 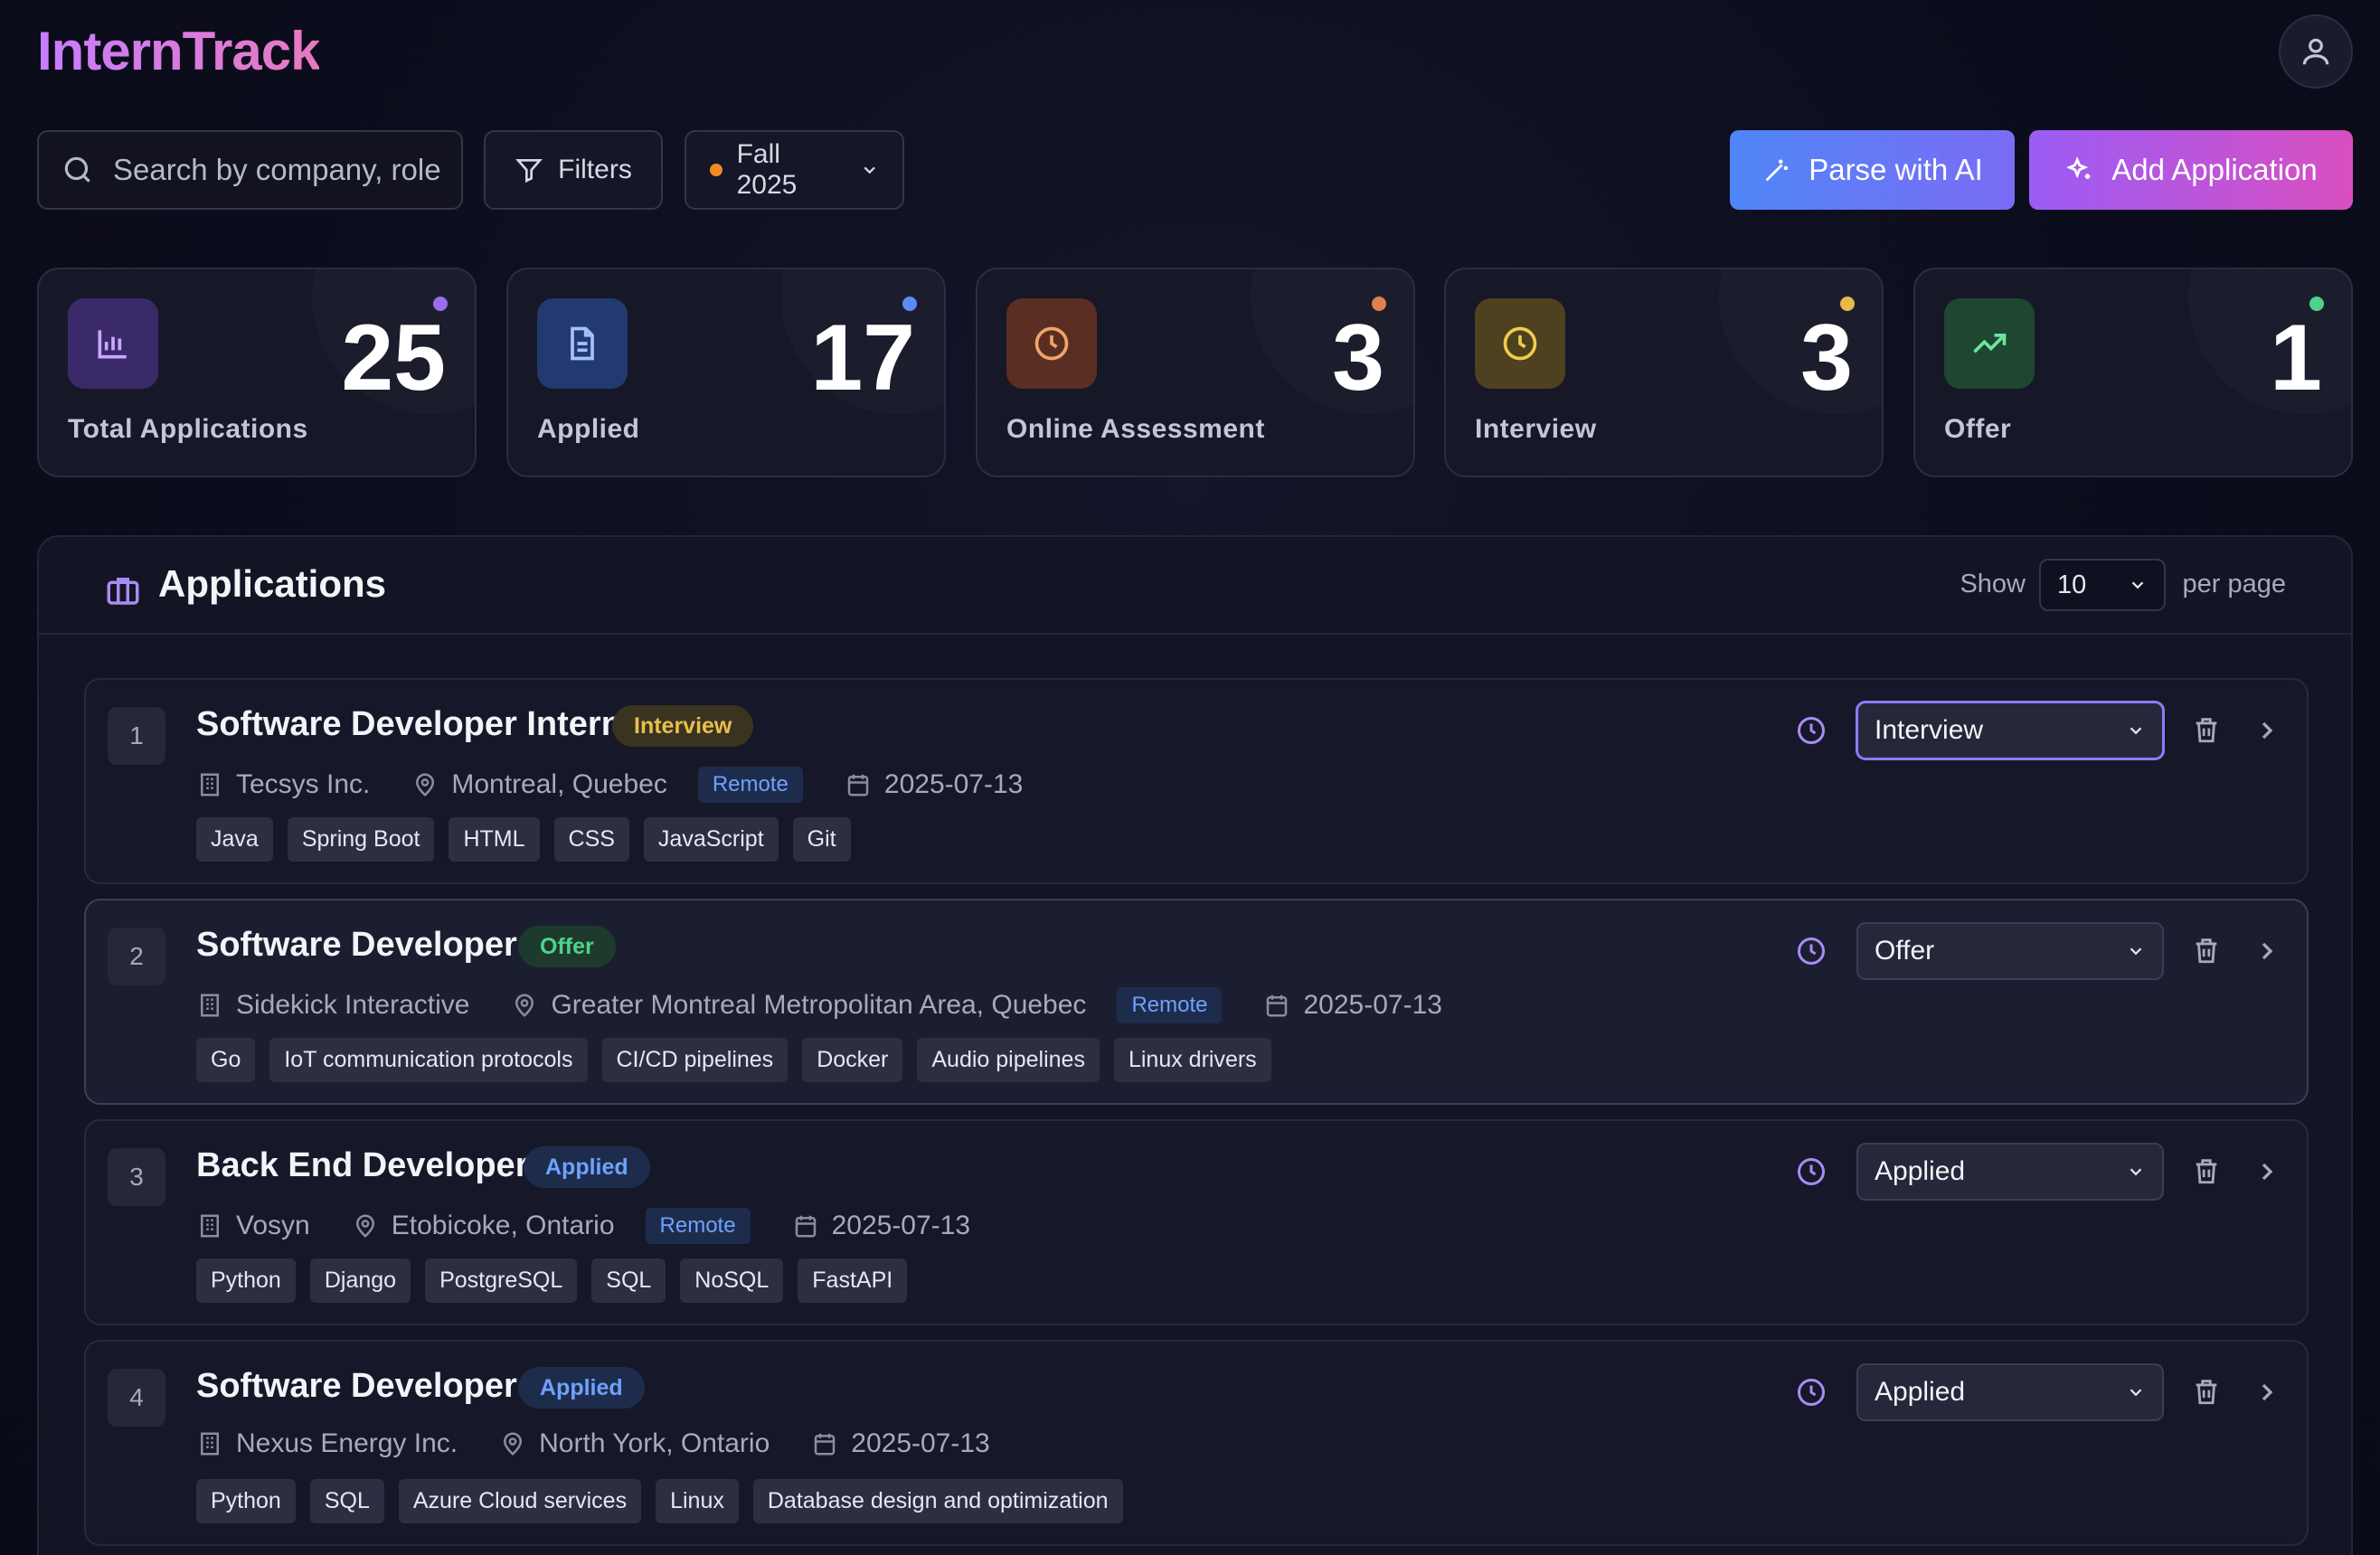 What do you see at coordinates (767, 170) in the screenshot?
I see `season-label: Fall 2025` at bounding box center [767, 170].